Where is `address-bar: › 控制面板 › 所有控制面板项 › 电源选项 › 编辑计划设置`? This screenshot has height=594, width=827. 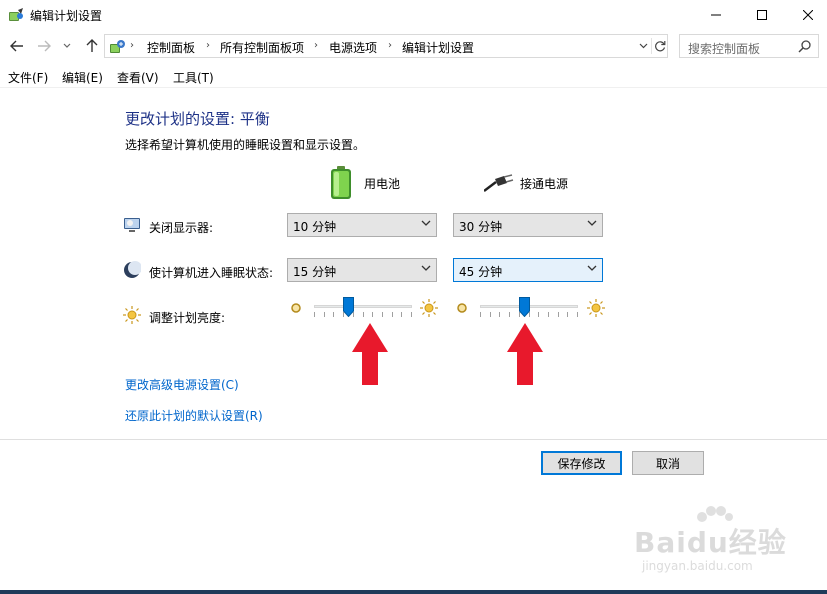
address-bar: › 控制面板 › 所有控制面板项 › 电源选项 › 编辑计划设置 is located at coordinates (386, 46).